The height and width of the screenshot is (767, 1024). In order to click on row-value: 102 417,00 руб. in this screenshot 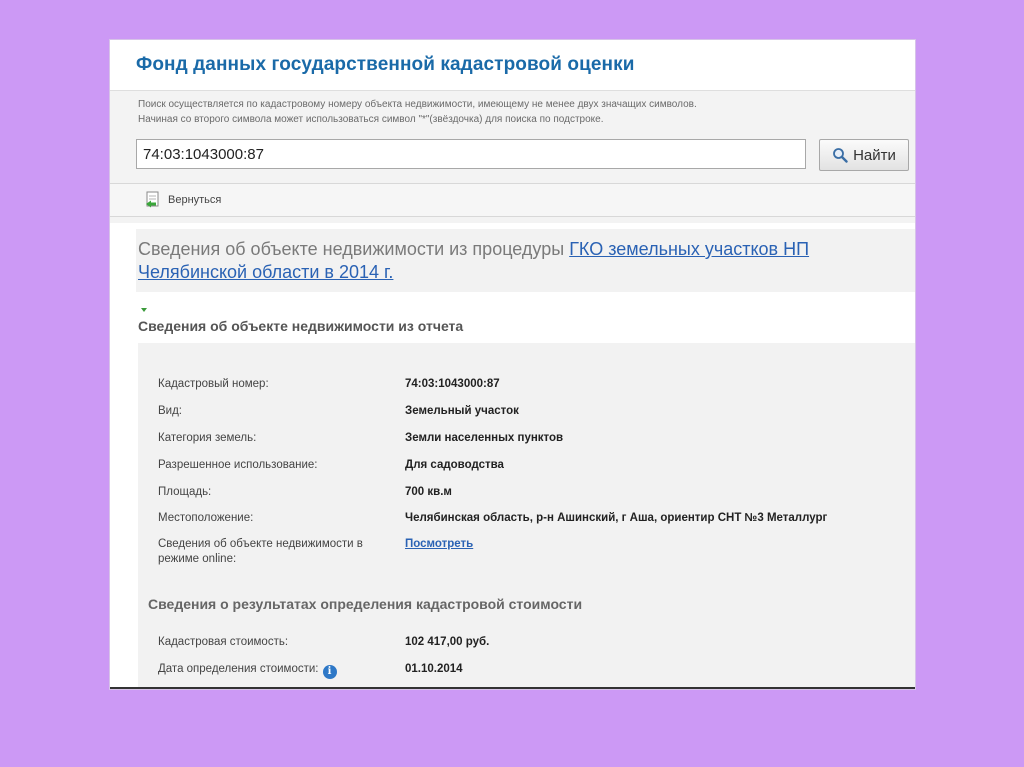, I will do `click(447, 642)`.